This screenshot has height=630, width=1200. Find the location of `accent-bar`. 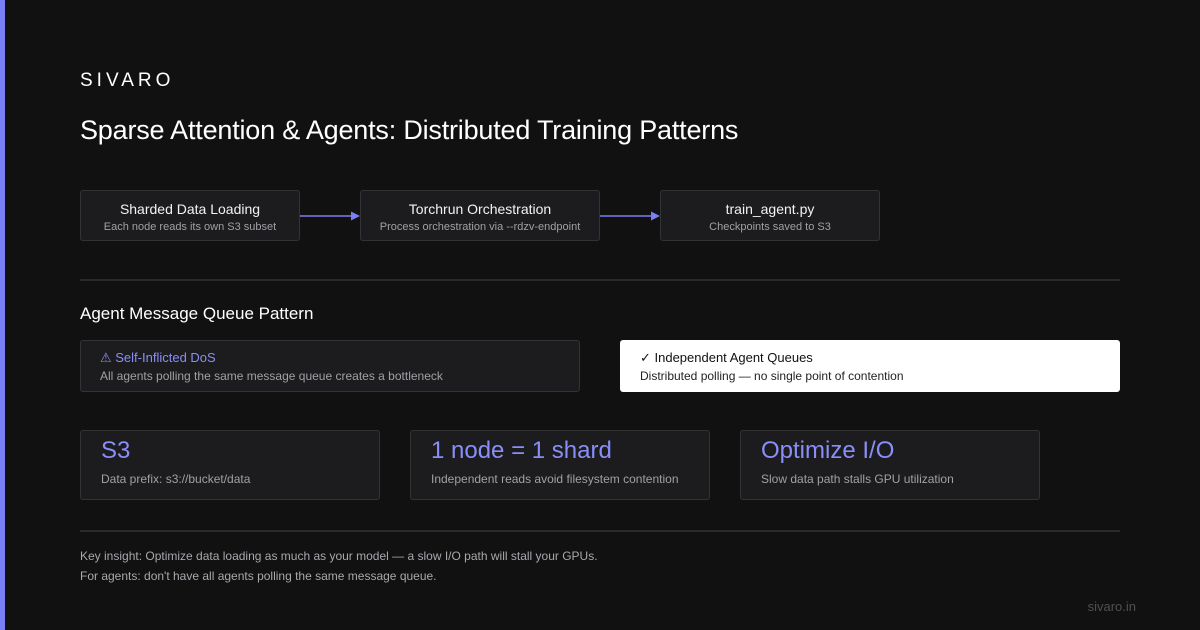

accent-bar is located at coordinates (2, 315).